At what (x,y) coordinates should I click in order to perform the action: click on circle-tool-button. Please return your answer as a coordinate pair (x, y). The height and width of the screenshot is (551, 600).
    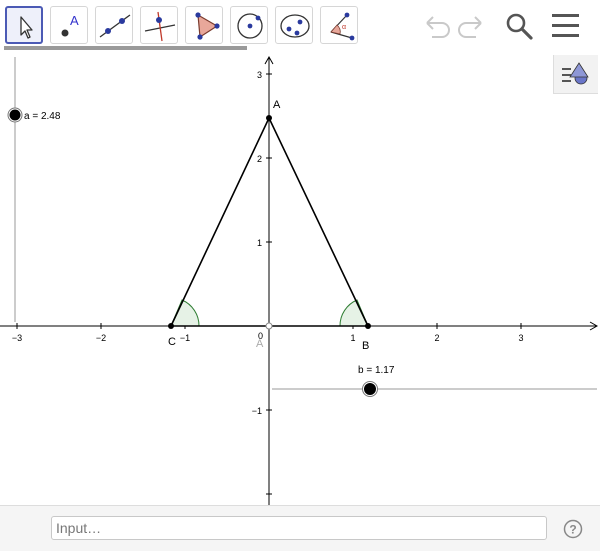
    Looking at the image, I should click on (249, 25).